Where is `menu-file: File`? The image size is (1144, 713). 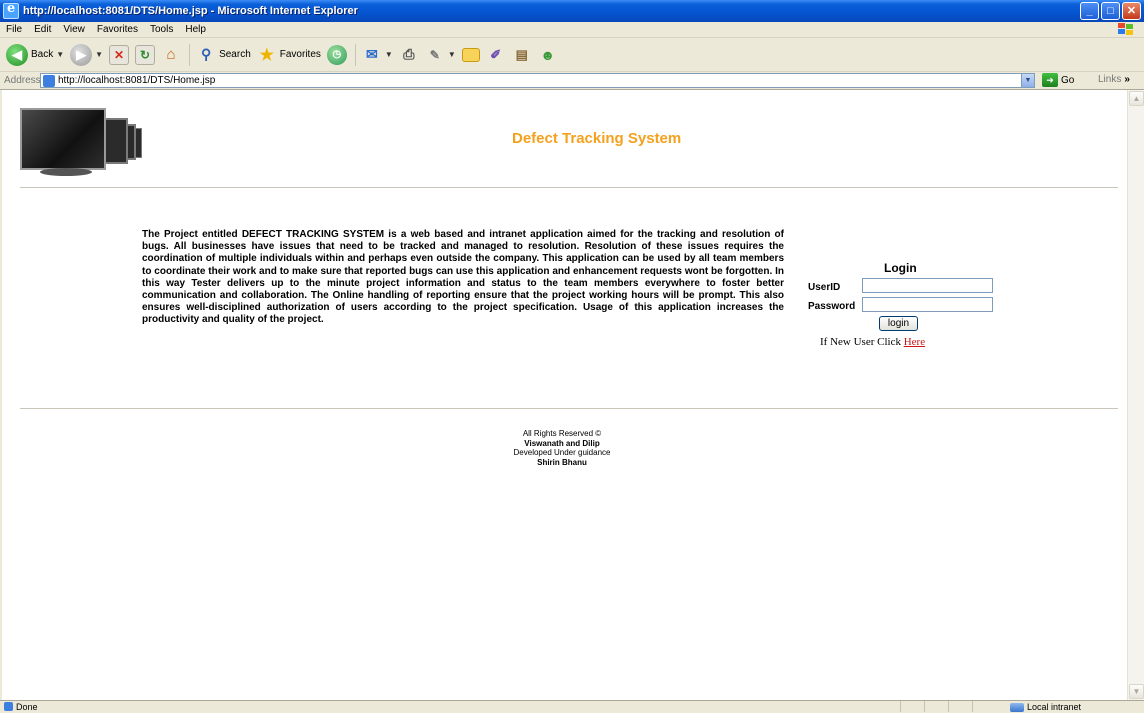 menu-file: File is located at coordinates (14, 29).